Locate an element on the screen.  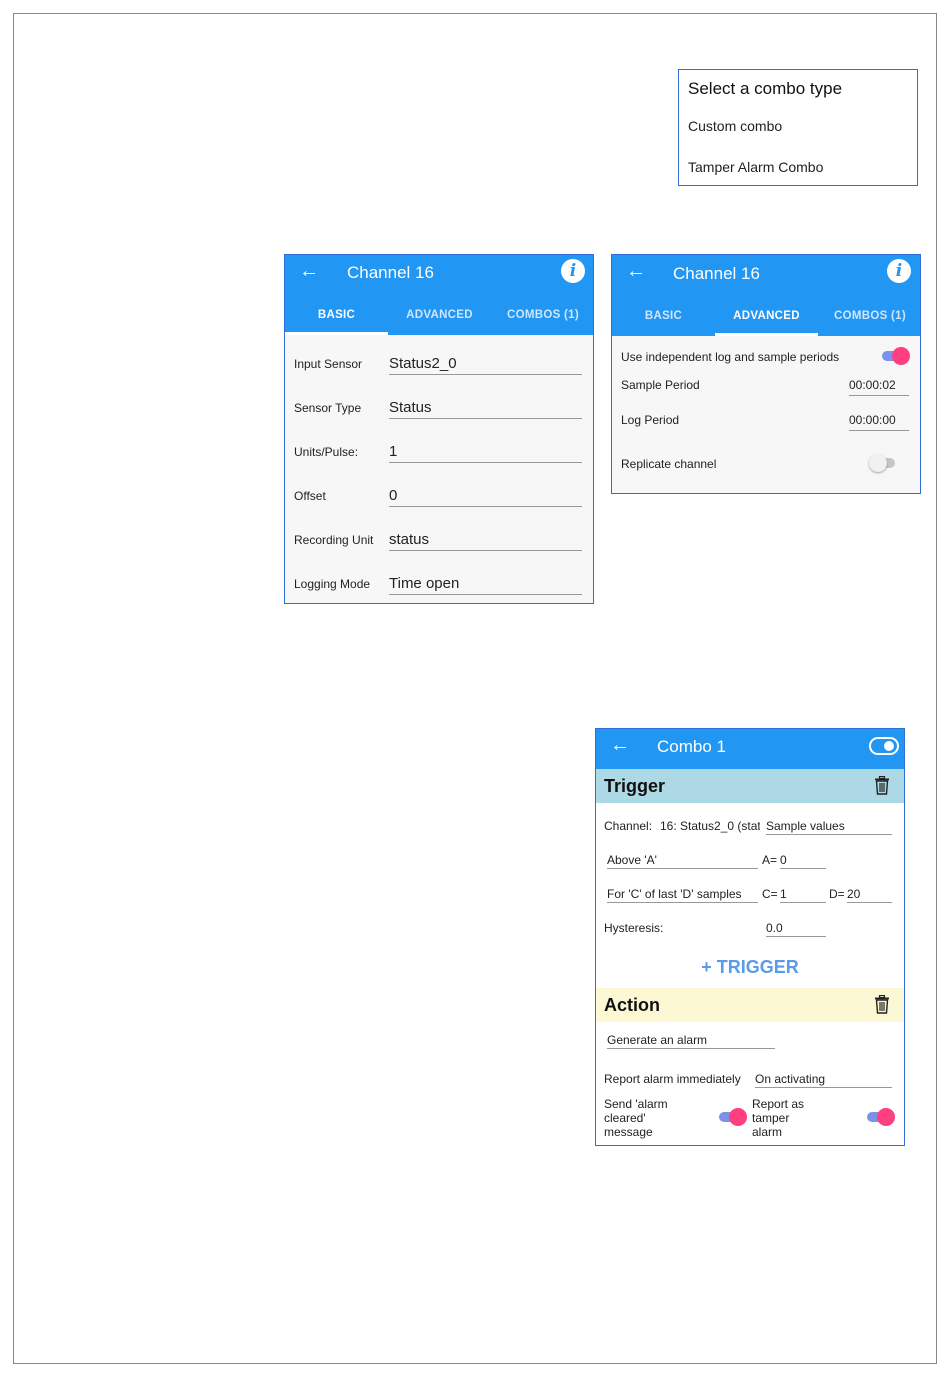
input-sensor-label: Input Sensor is located at coordinates (328, 364).